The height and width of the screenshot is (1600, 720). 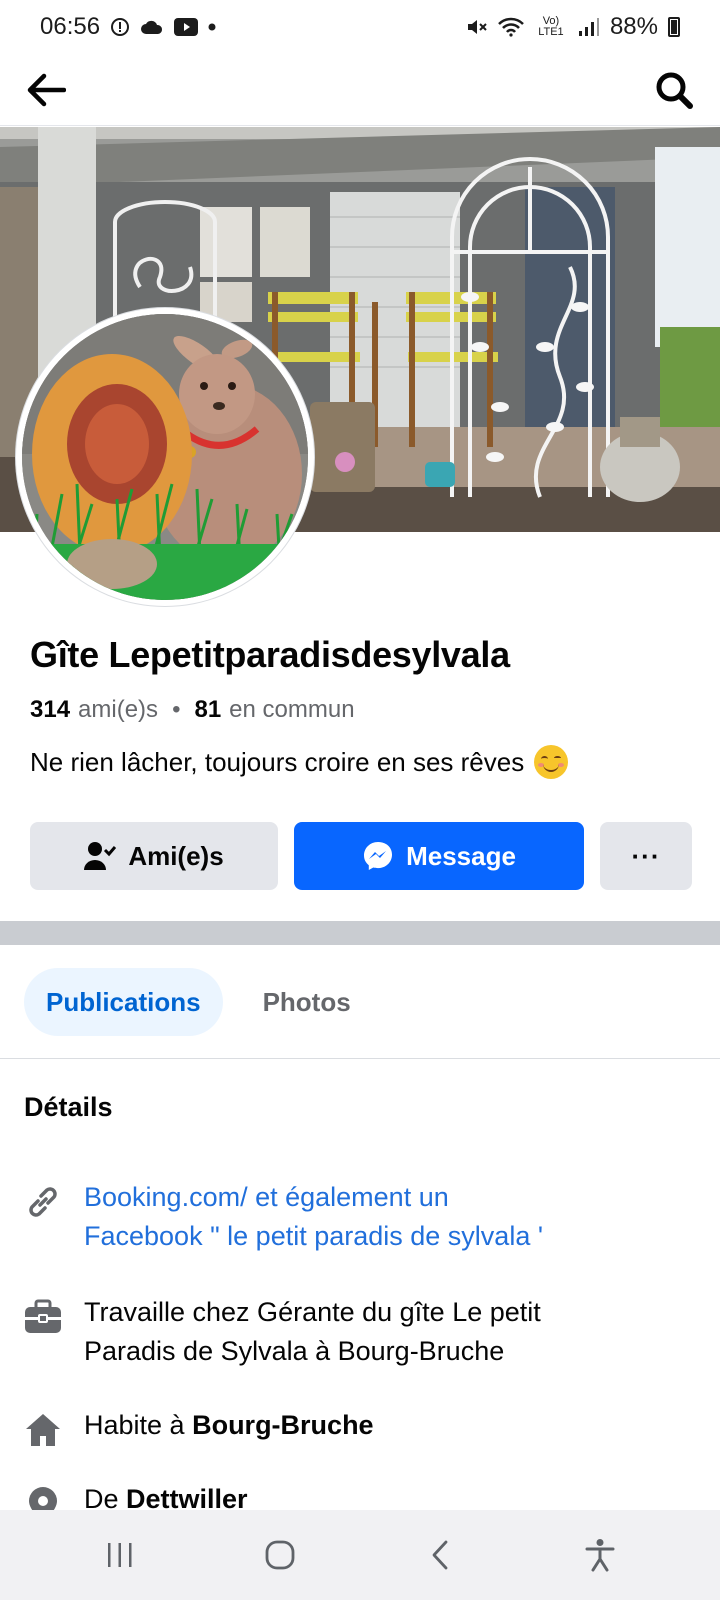 I want to click on profile-actions: Ami(e)s Message ···, so click(x=361, y=856).